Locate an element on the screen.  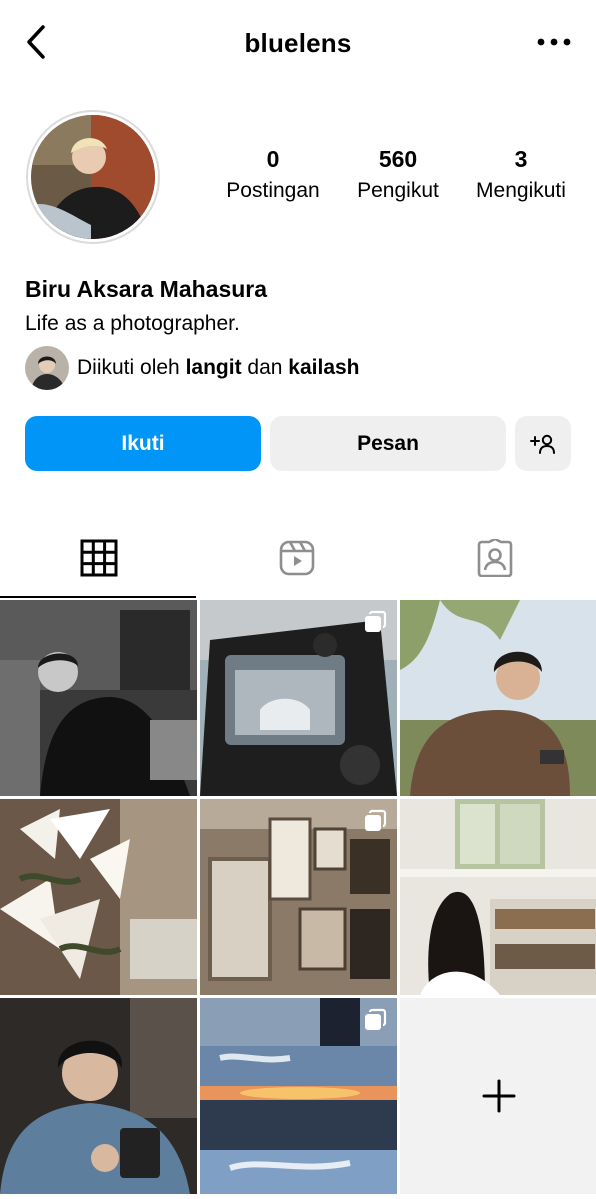
profile-full-name: Biru Aksara Mahasura is located at coordinates (146, 289).